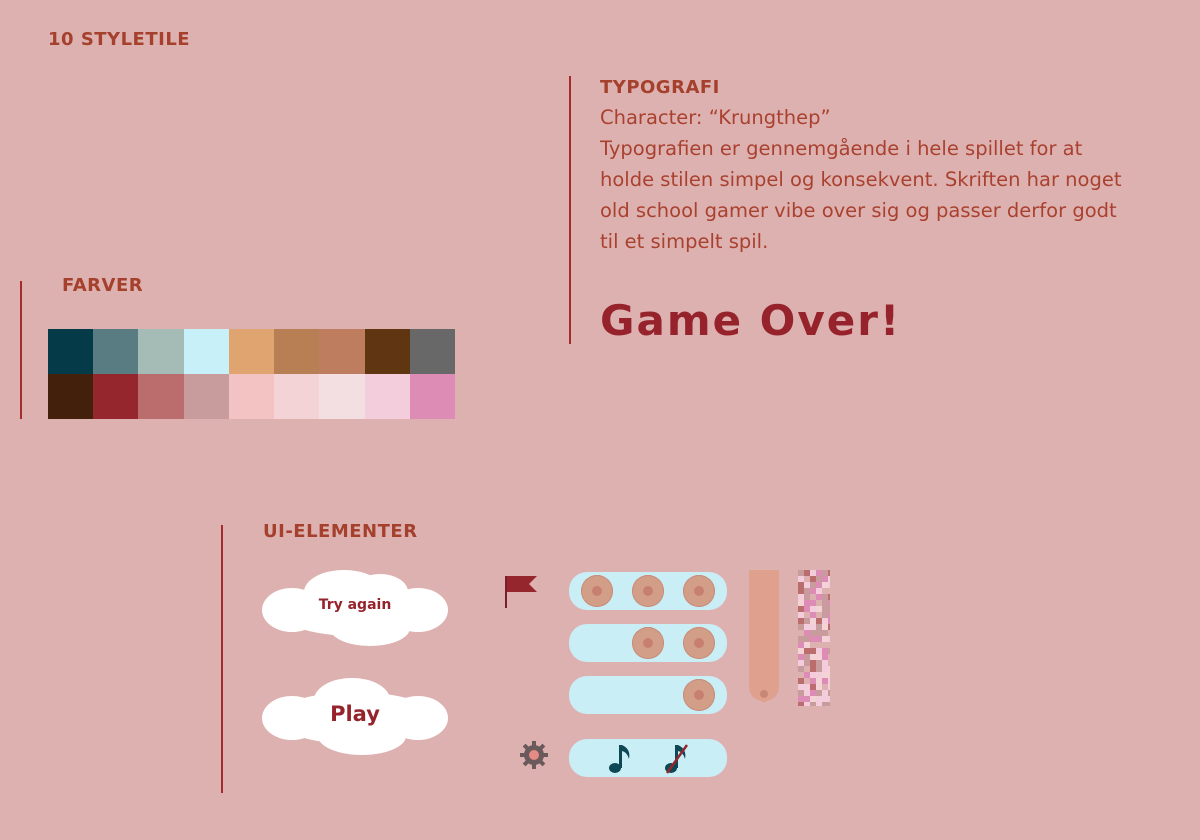 Image resolution: width=1200 pixels, height=840 pixels. What do you see at coordinates (355, 605) in the screenshot?
I see `try-again-label: Try again` at bounding box center [355, 605].